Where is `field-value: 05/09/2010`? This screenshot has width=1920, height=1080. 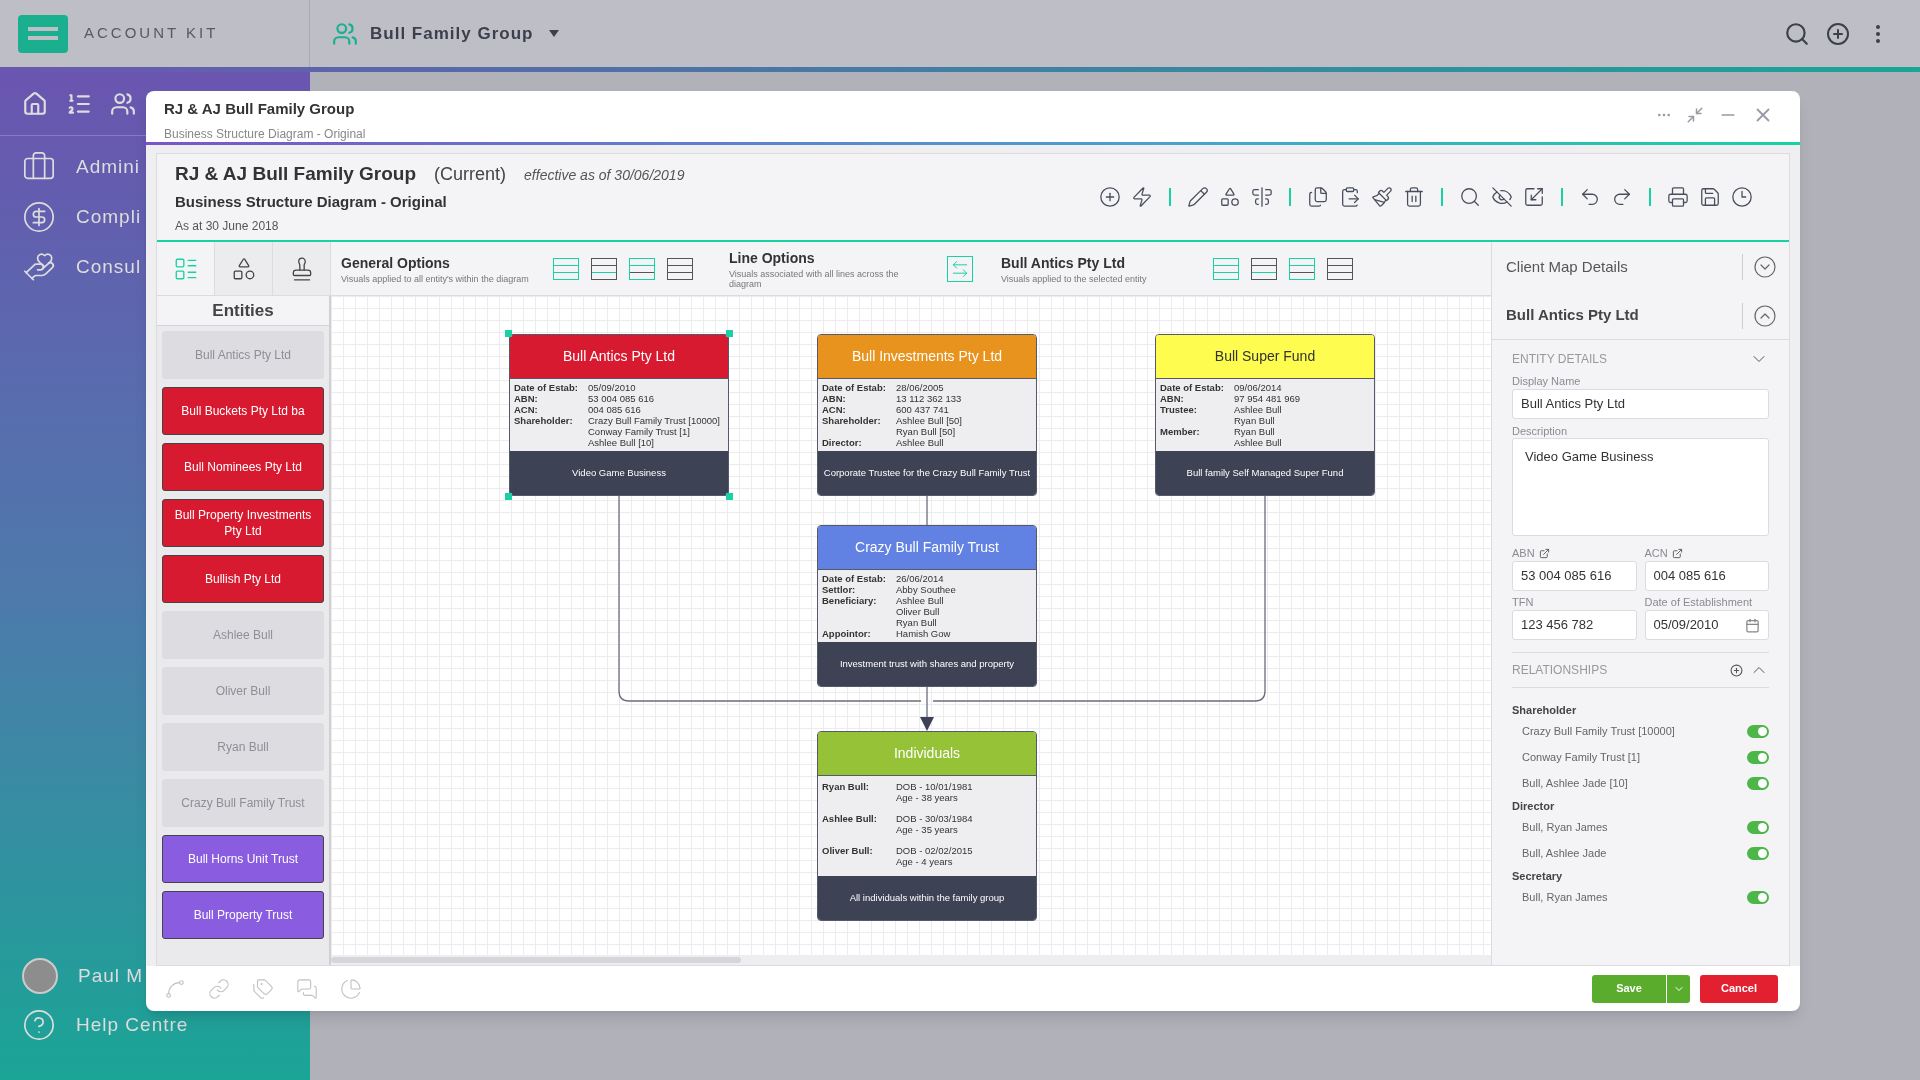 field-value: 05/09/2010 is located at coordinates (612, 387).